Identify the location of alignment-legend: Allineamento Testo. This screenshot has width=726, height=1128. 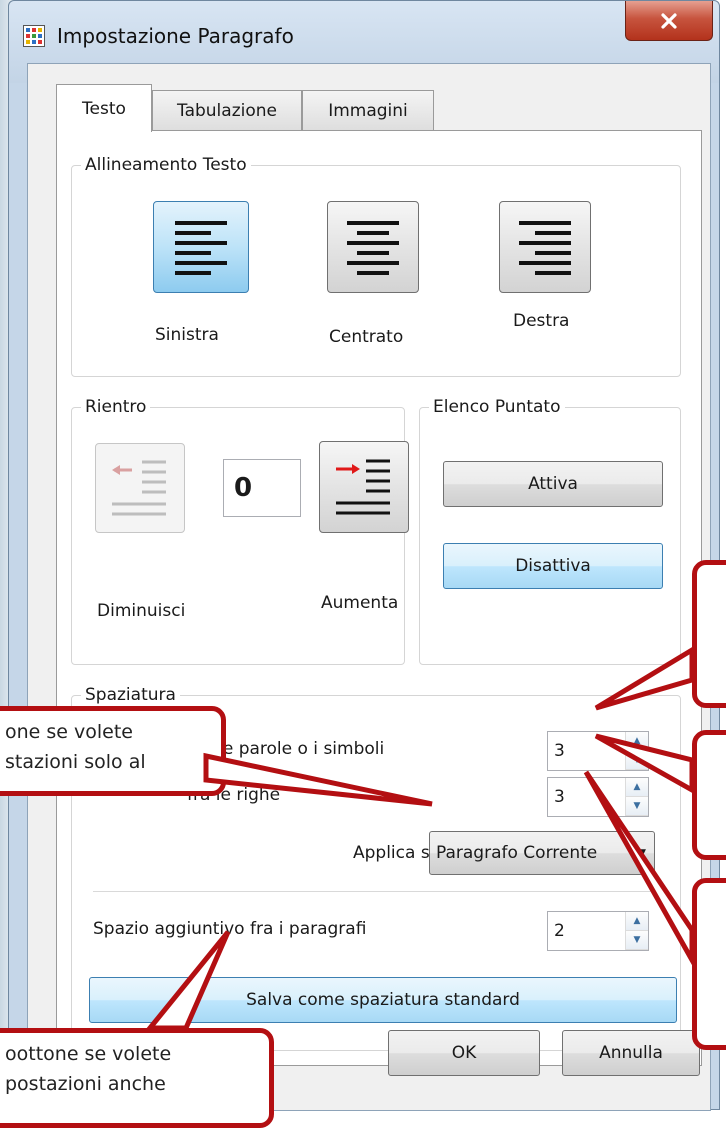
(166, 165).